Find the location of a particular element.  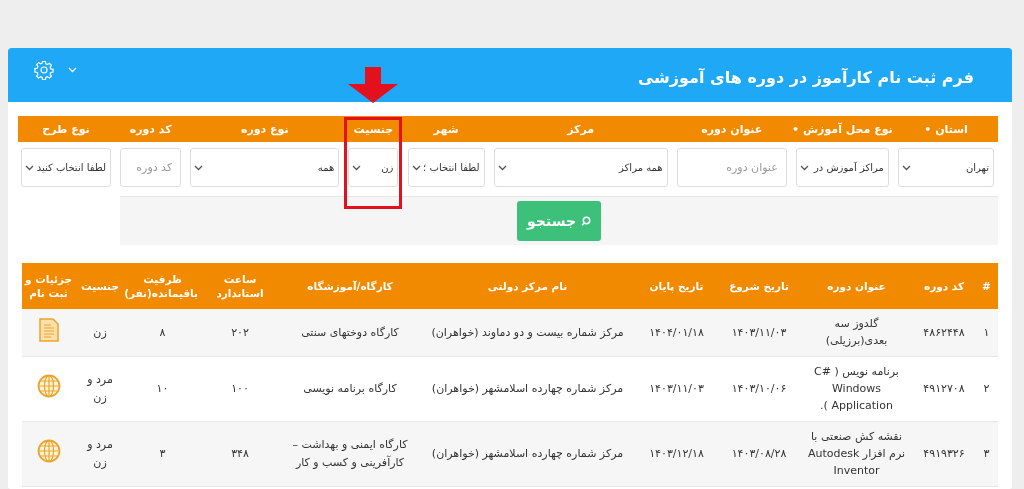

input-field: کد دوره is located at coordinates (151, 167).